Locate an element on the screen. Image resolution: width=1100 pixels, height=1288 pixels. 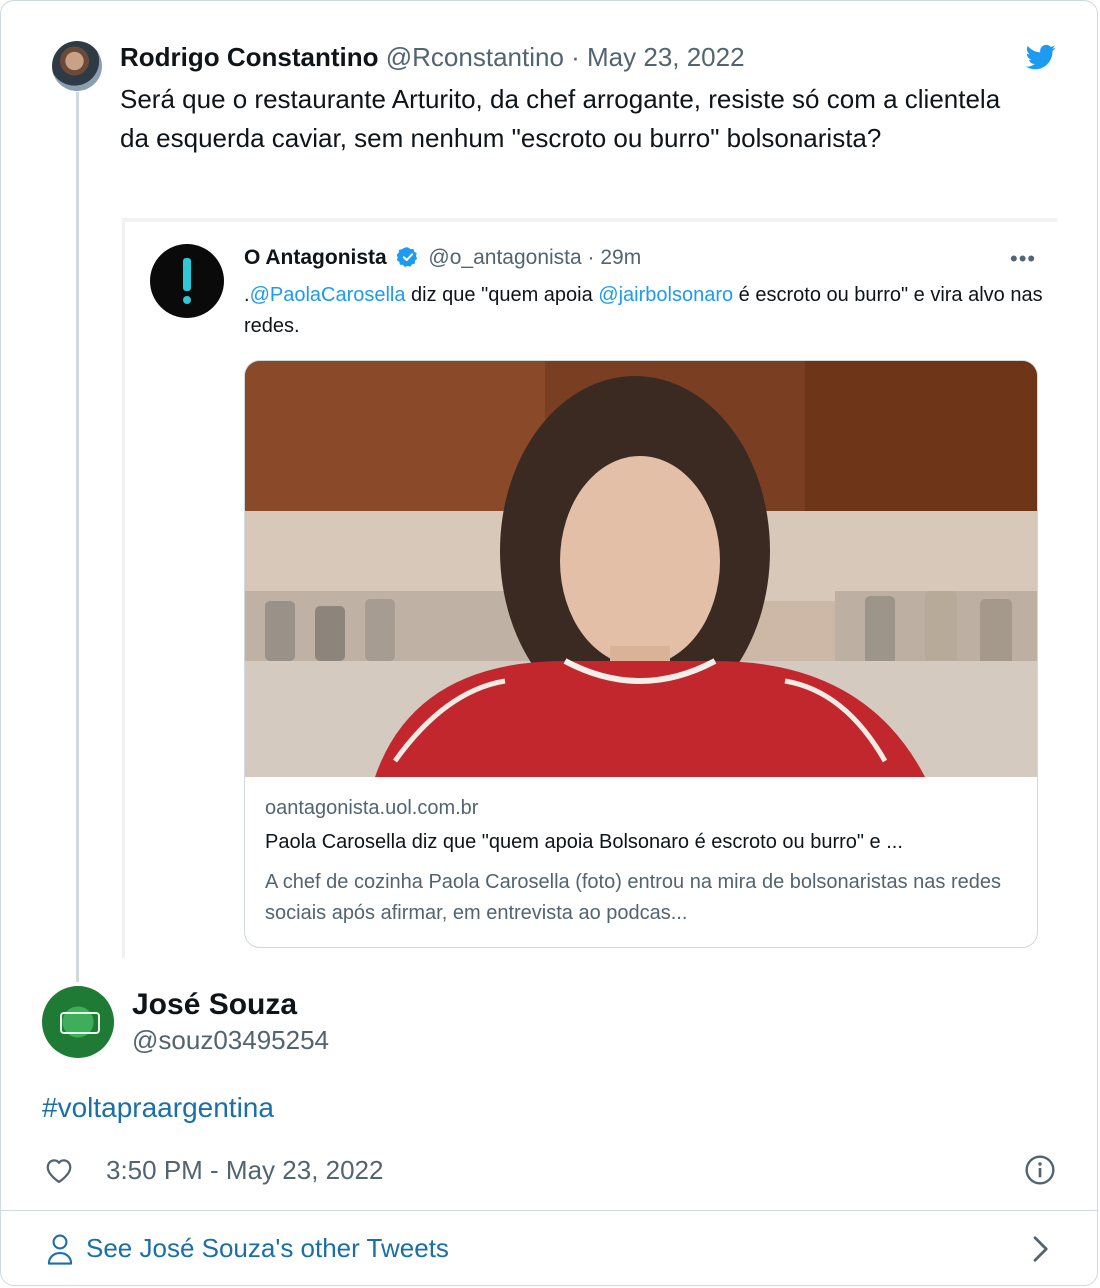
person-icon is located at coordinates (60, 1249).